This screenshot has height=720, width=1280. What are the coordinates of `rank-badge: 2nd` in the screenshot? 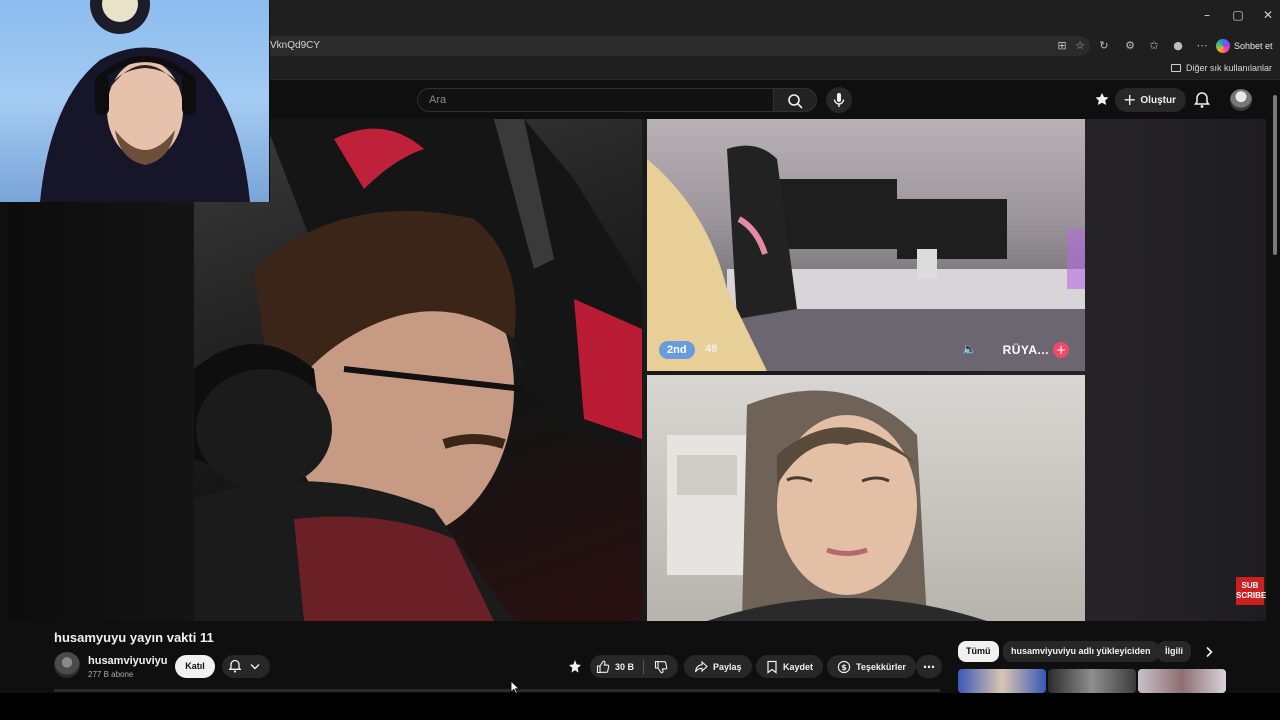 It's located at (677, 350).